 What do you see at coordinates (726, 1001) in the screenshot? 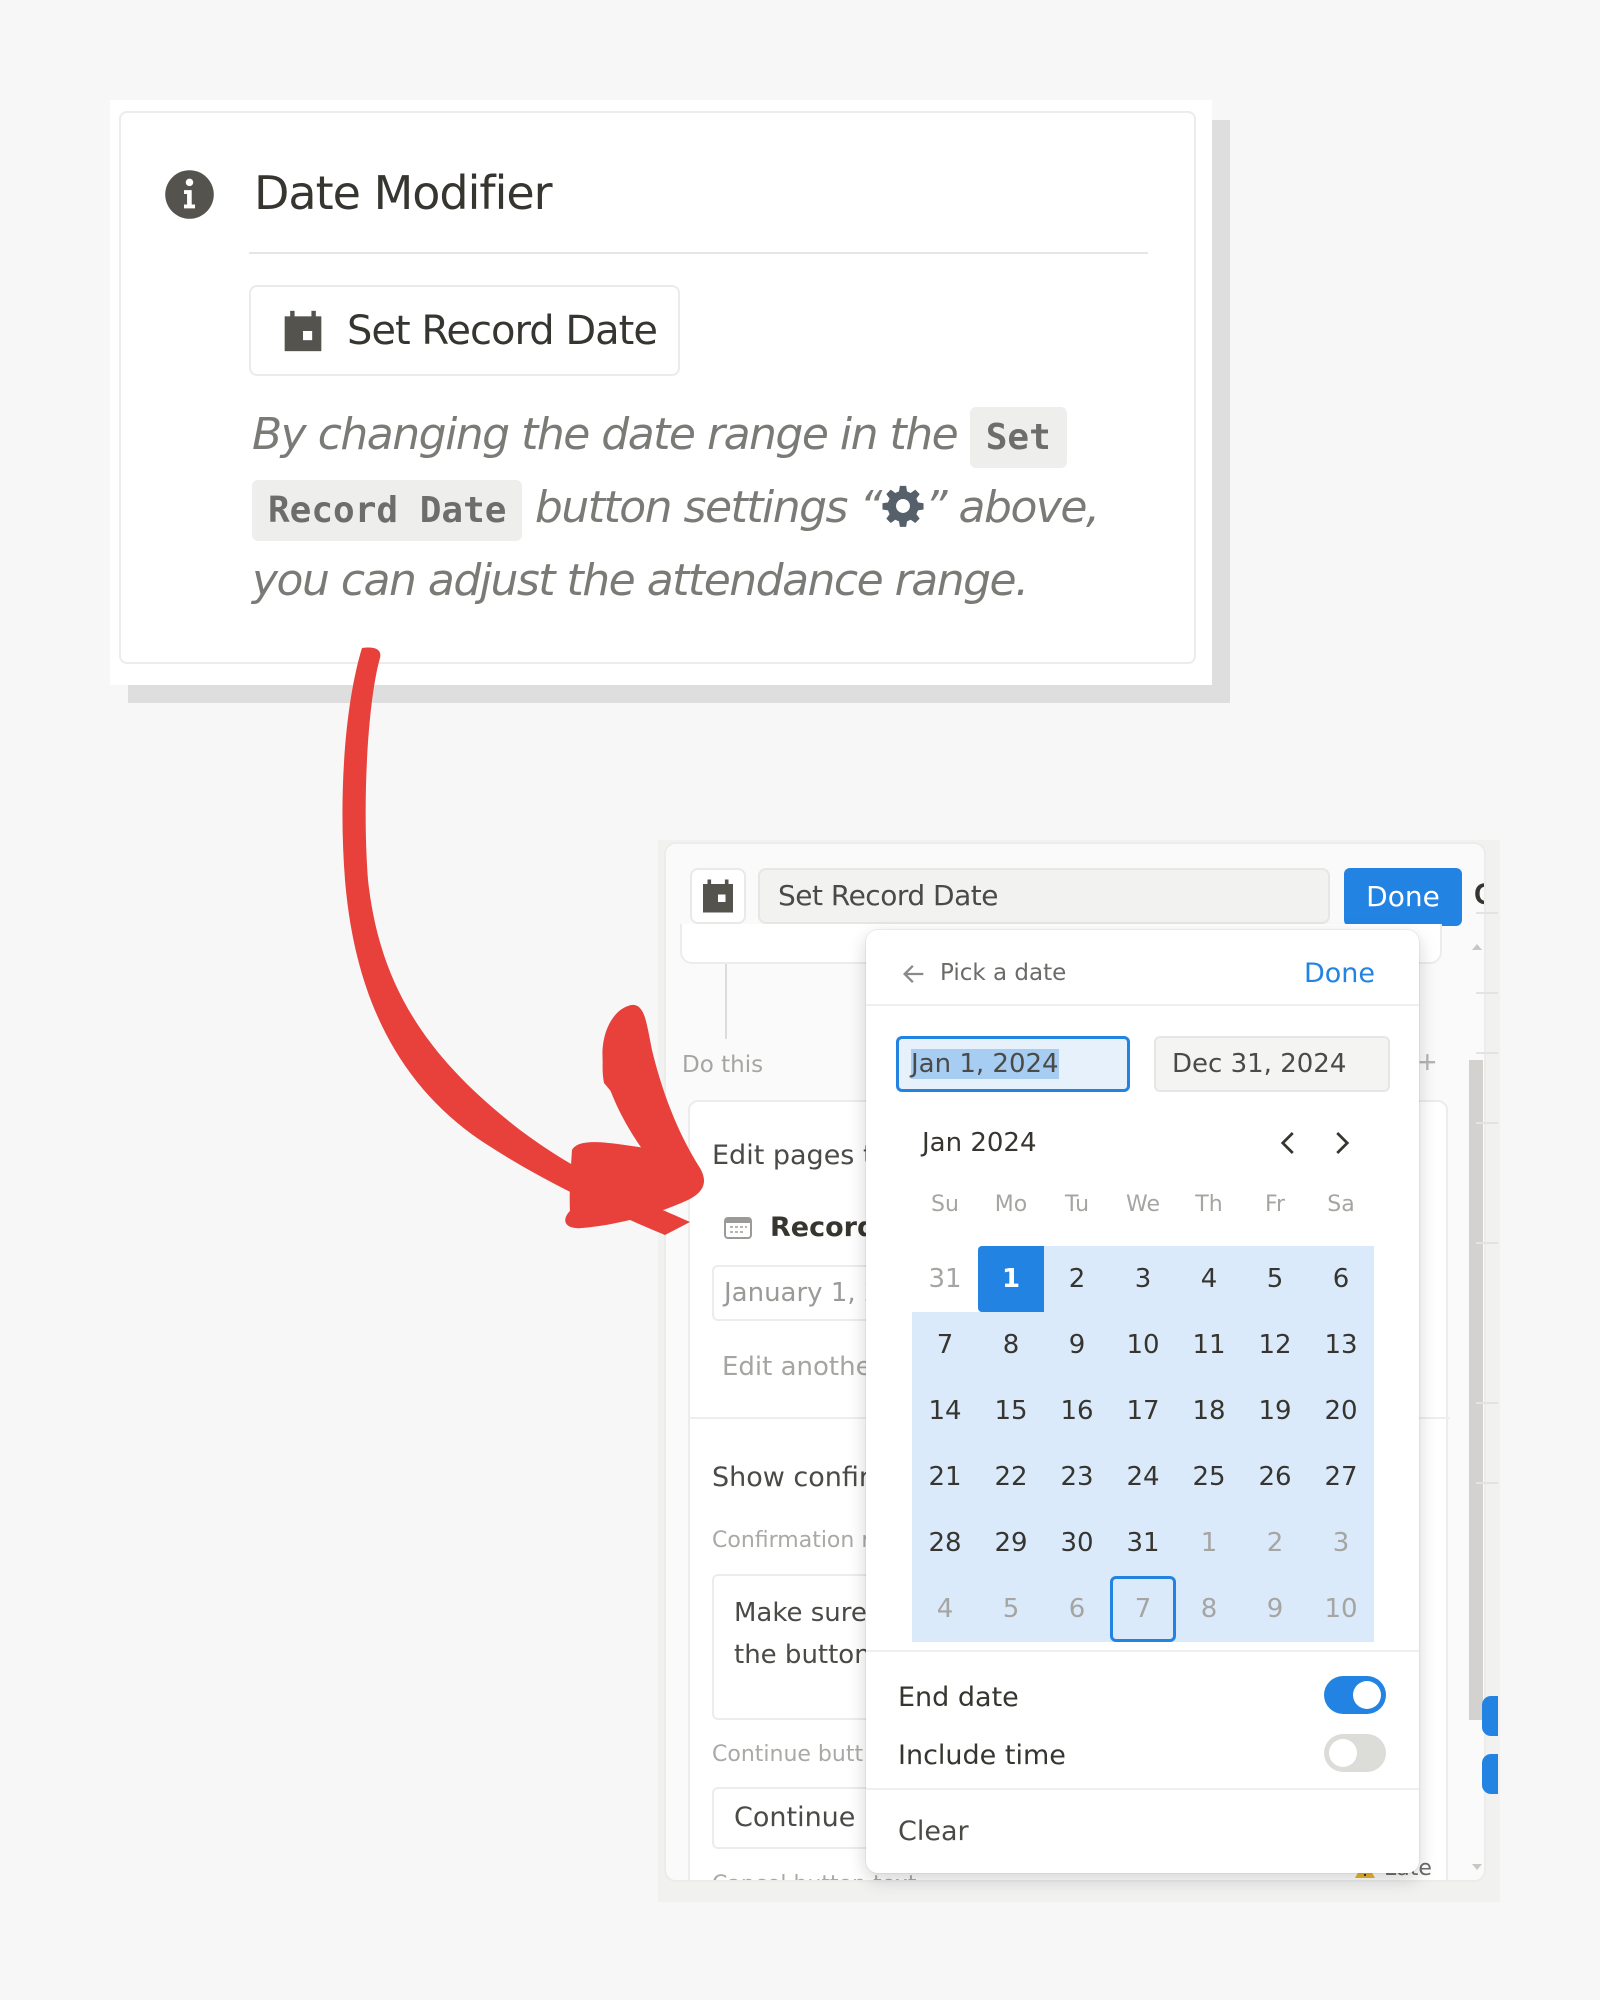
I see `flow-connector` at bounding box center [726, 1001].